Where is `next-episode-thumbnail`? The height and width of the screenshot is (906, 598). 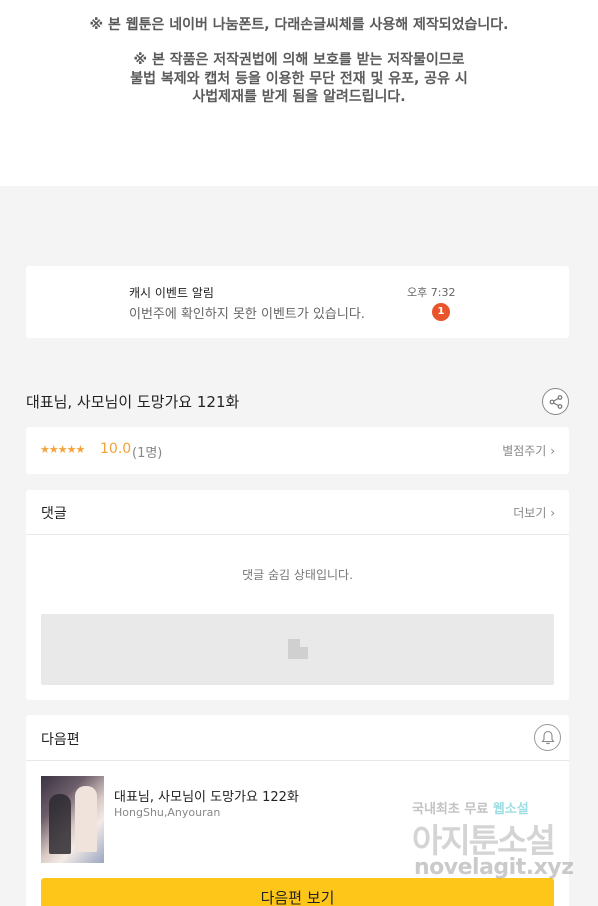
next-episode-thumbnail is located at coordinates (72, 819).